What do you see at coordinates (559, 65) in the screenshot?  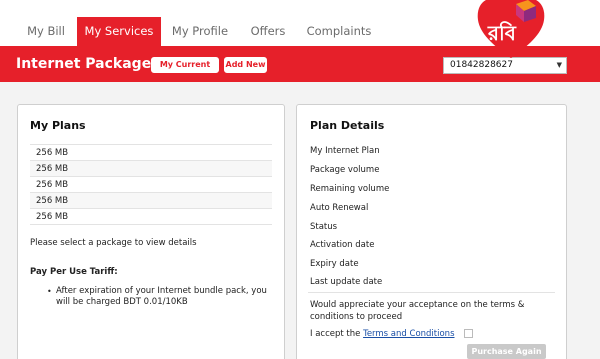 I see `chevron-down-icon: ▼` at bounding box center [559, 65].